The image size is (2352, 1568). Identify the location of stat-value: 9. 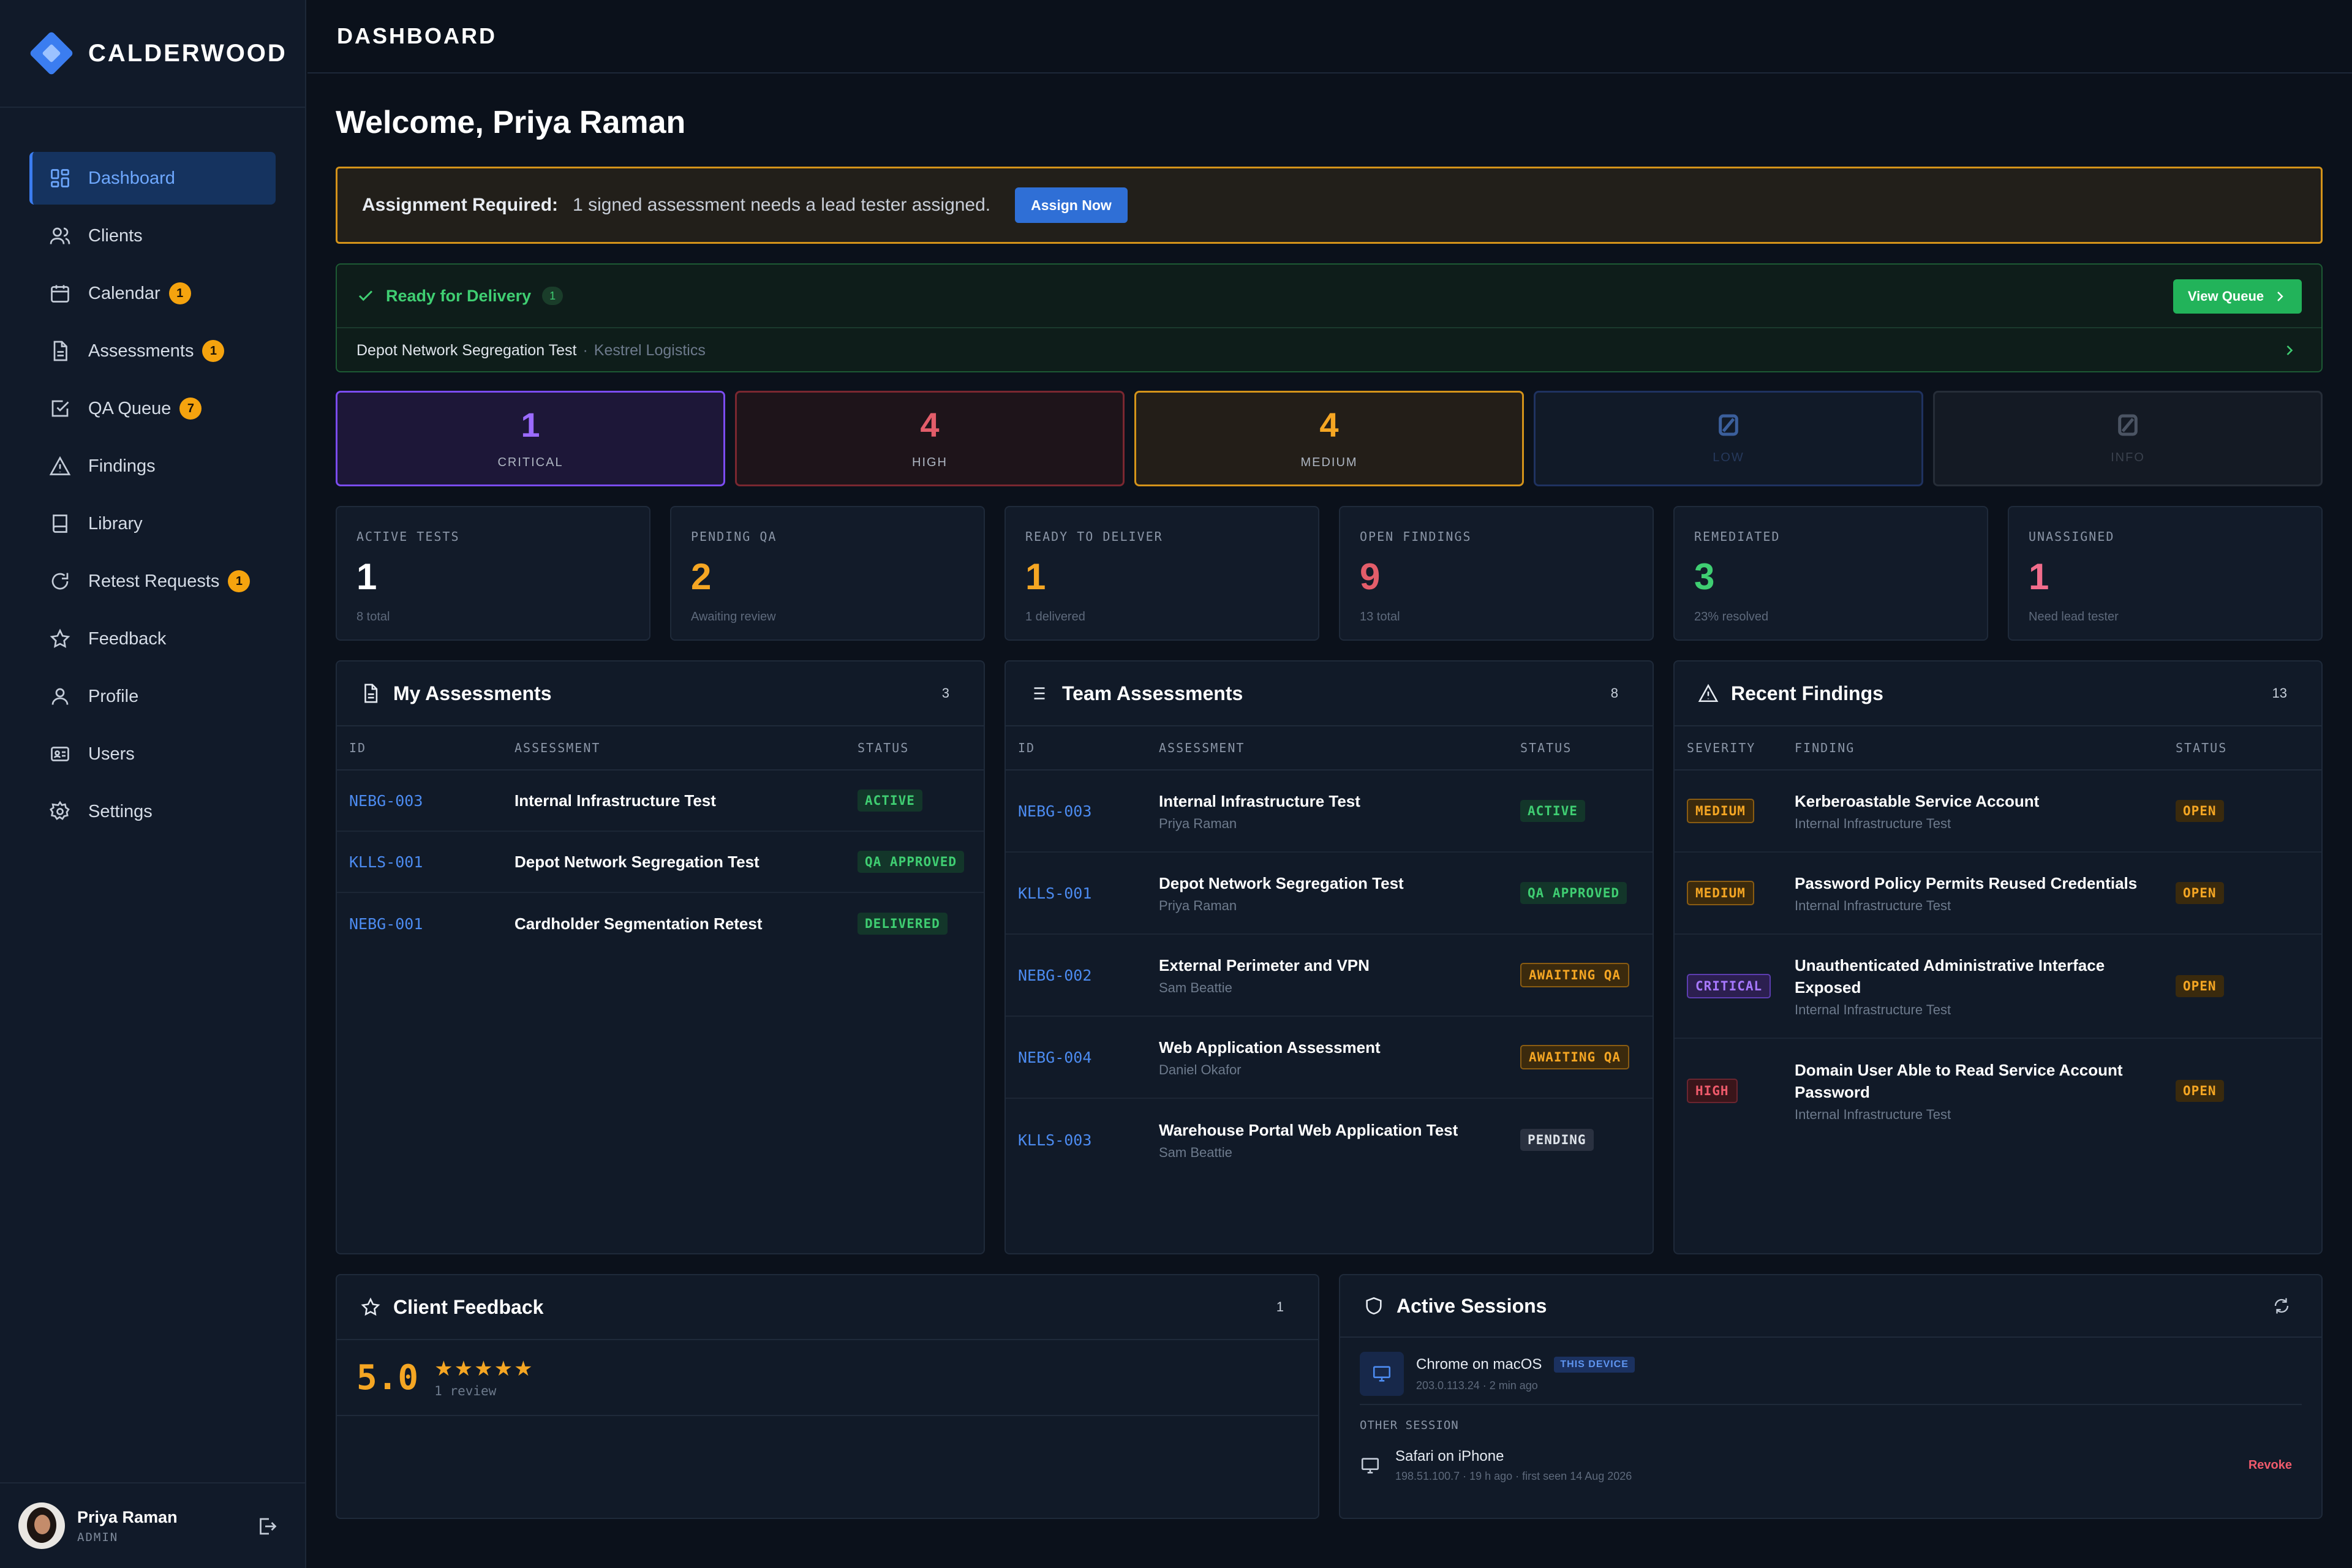
(1371, 577).